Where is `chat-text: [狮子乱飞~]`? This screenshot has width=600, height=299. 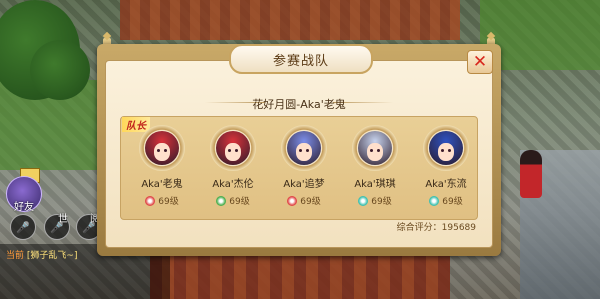
chat-text: [狮子乱飞~] is located at coordinates (52, 256).